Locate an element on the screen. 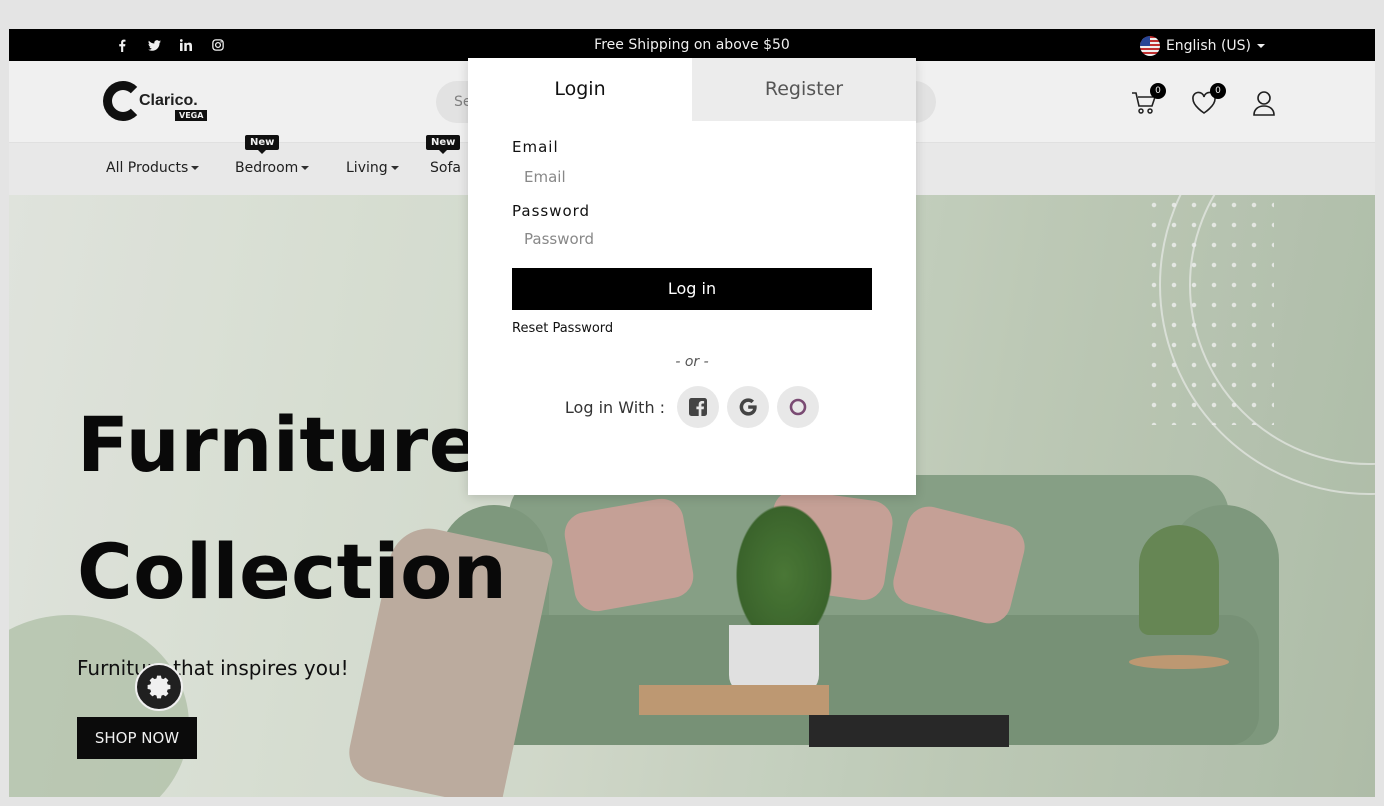  facebook-square-icon is located at coordinates (698, 407).